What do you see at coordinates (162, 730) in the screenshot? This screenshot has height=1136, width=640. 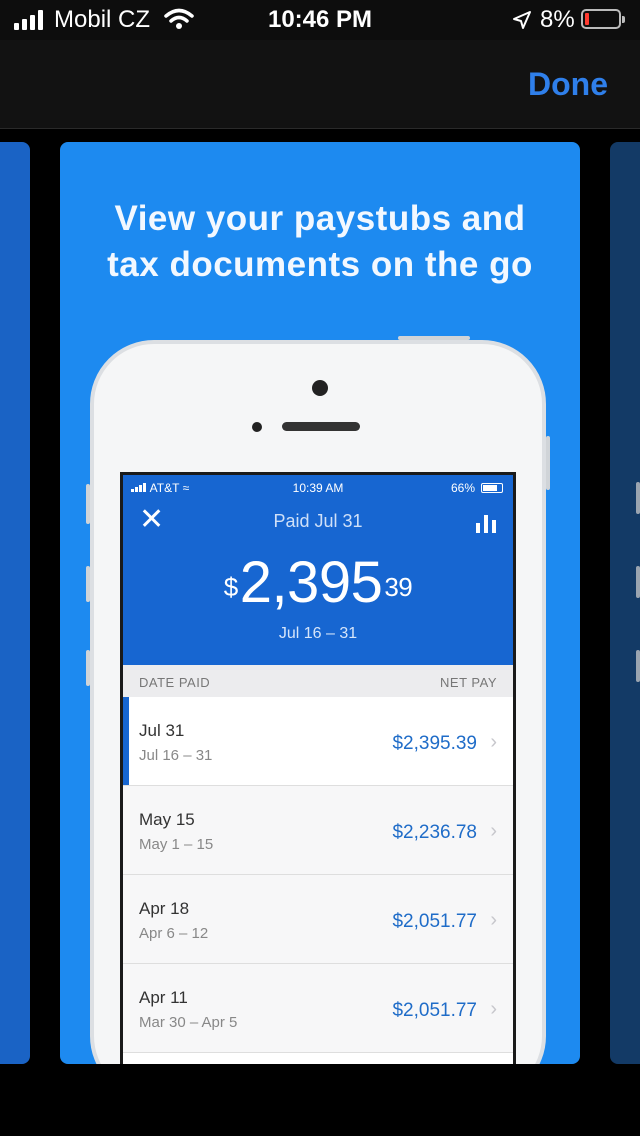 I see `row-date: Jul 31` at bounding box center [162, 730].